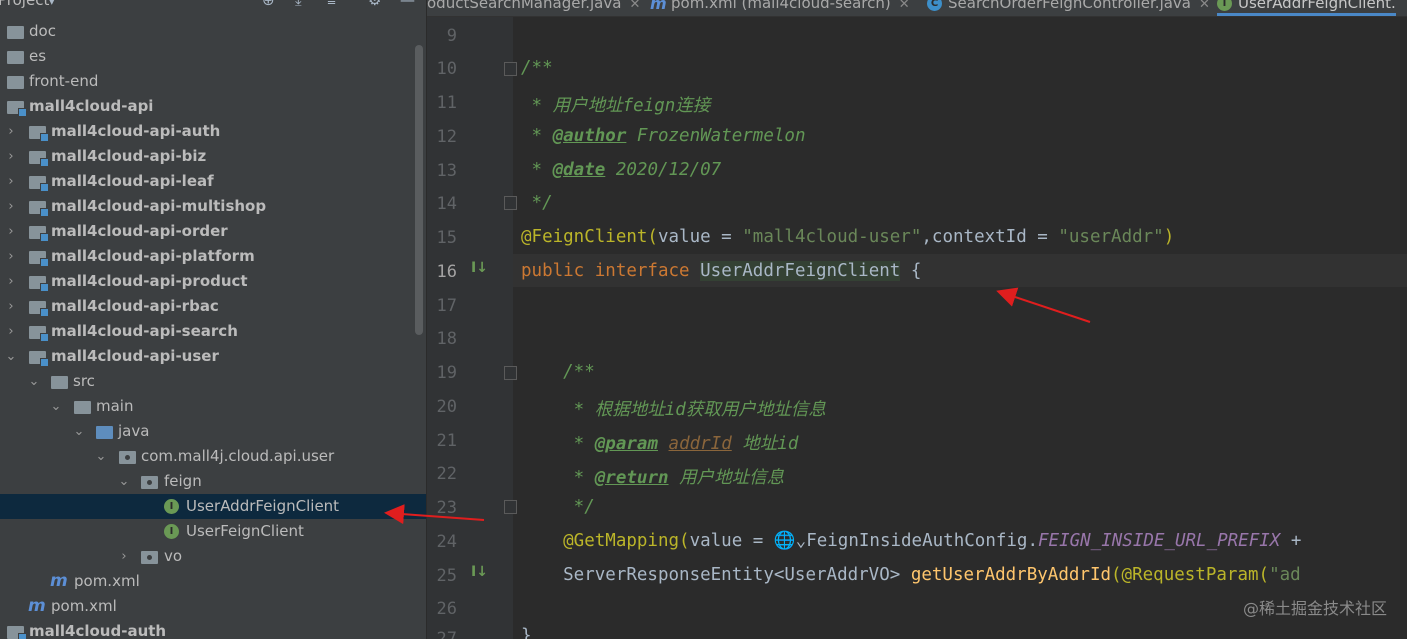 The image size is (1407, 639). Describe the element at coordinates (1314, 608) in the screenshot. I see `watermark: @稀土掘金技术社区` at that location.